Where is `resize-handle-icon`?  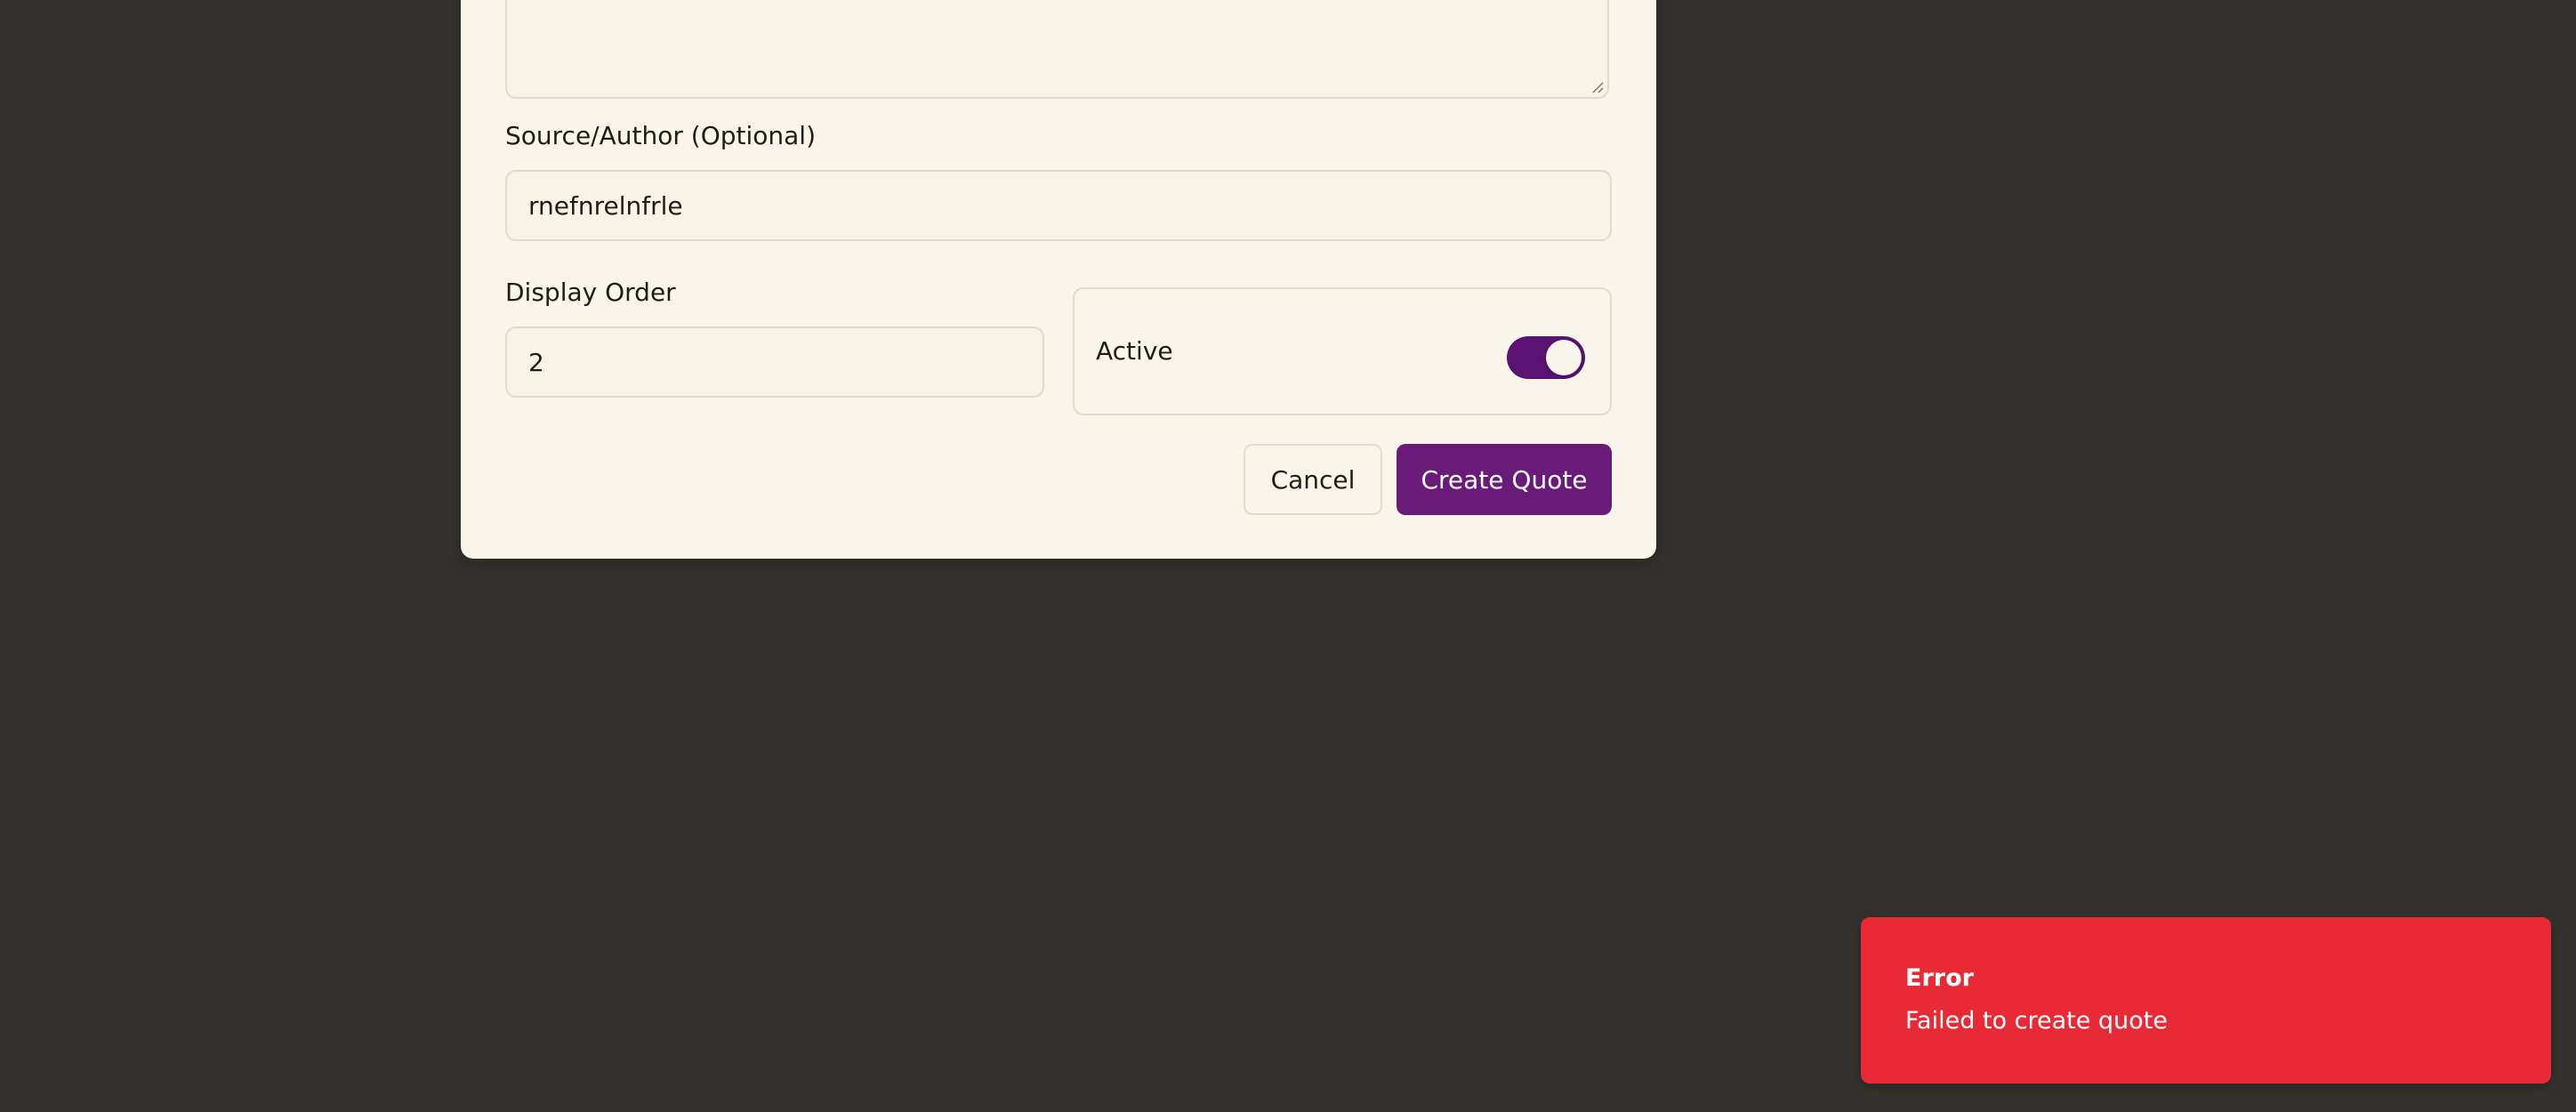 resize-handle-icon is located at coordinates (1597, 87).